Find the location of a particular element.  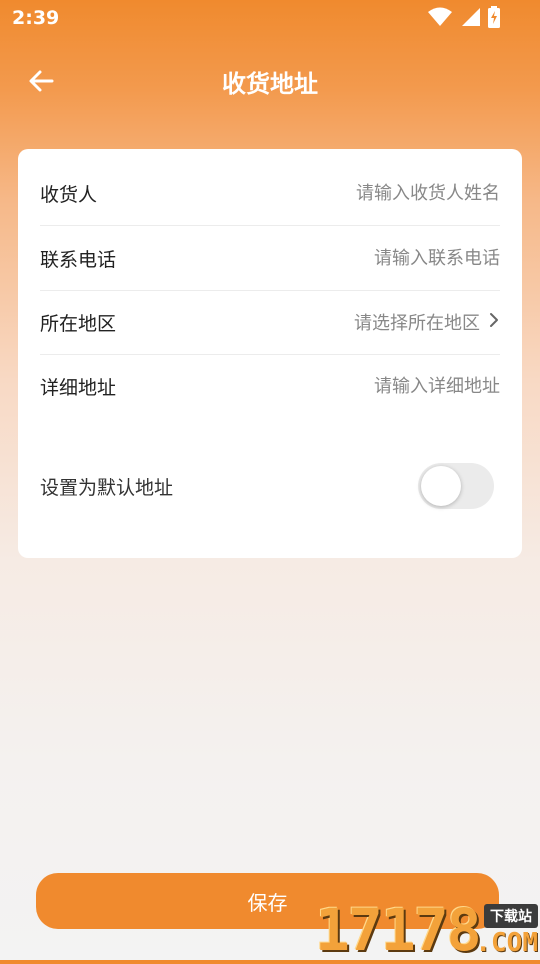

signal-icon is located at coordinates (470, 17).